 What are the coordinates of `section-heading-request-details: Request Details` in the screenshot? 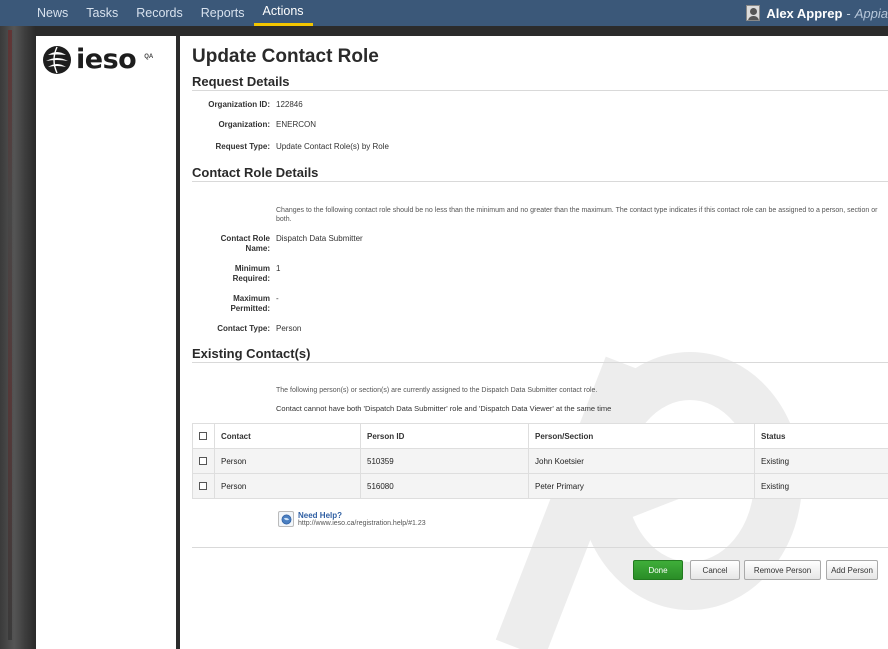 It's located at (241, 81).